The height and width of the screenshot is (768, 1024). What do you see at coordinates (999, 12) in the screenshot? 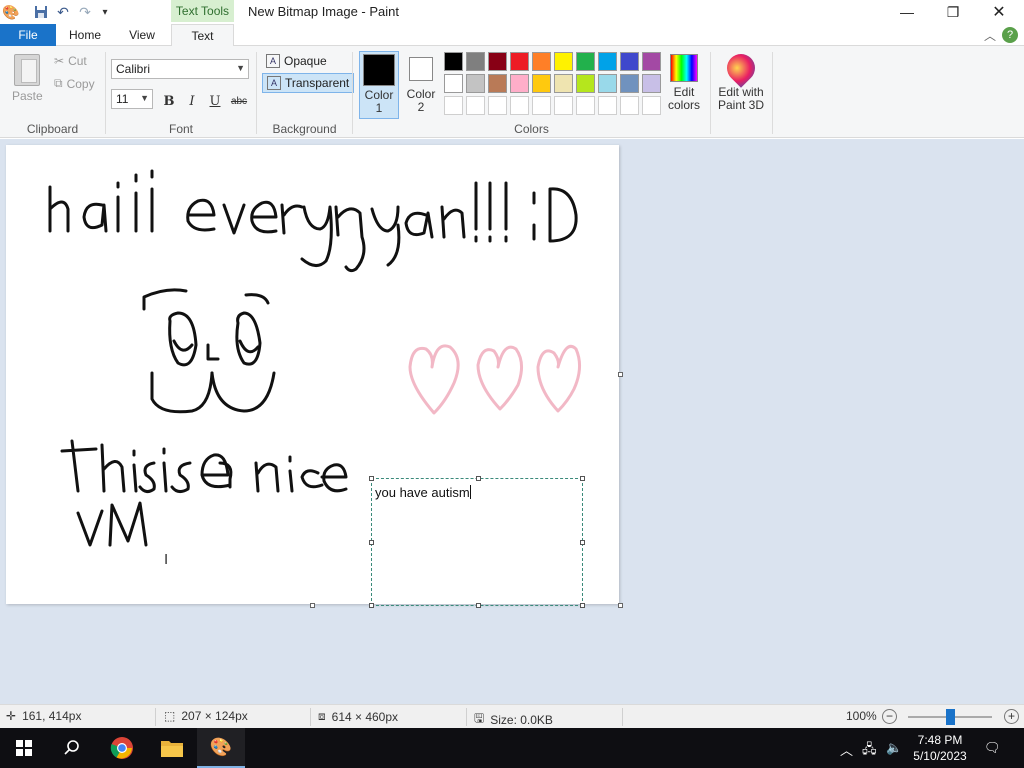
I see `close-button: ✕` at bounding box center [999, 12].